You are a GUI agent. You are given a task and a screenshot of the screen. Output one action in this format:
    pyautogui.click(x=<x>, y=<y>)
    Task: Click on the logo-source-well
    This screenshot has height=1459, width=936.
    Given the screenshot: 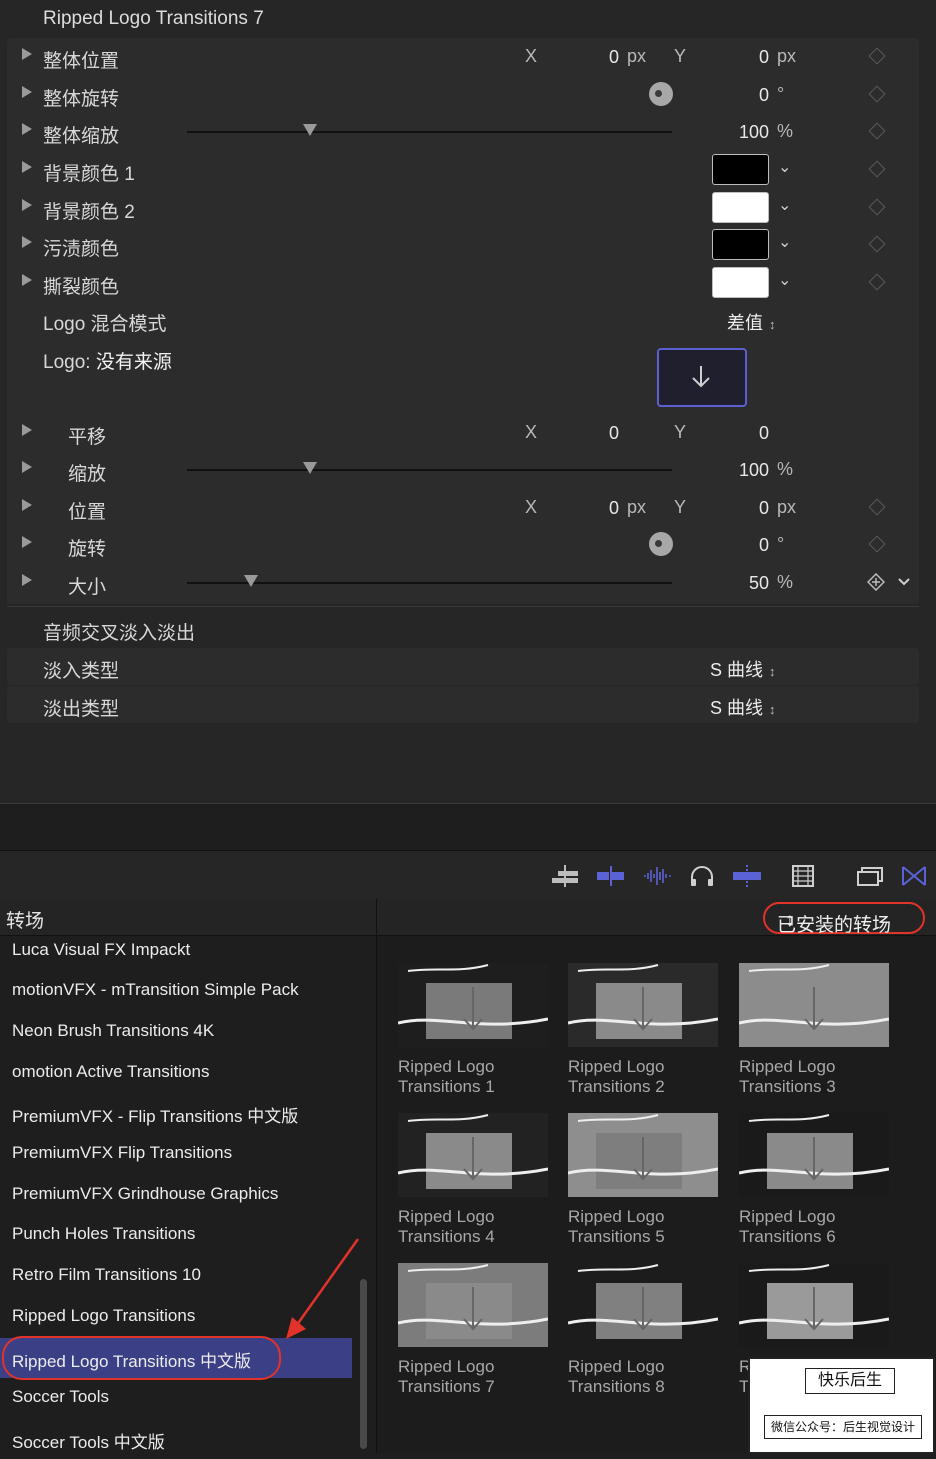 What is the action you would take?
    pyautogui.click(x=702, y=377)
    